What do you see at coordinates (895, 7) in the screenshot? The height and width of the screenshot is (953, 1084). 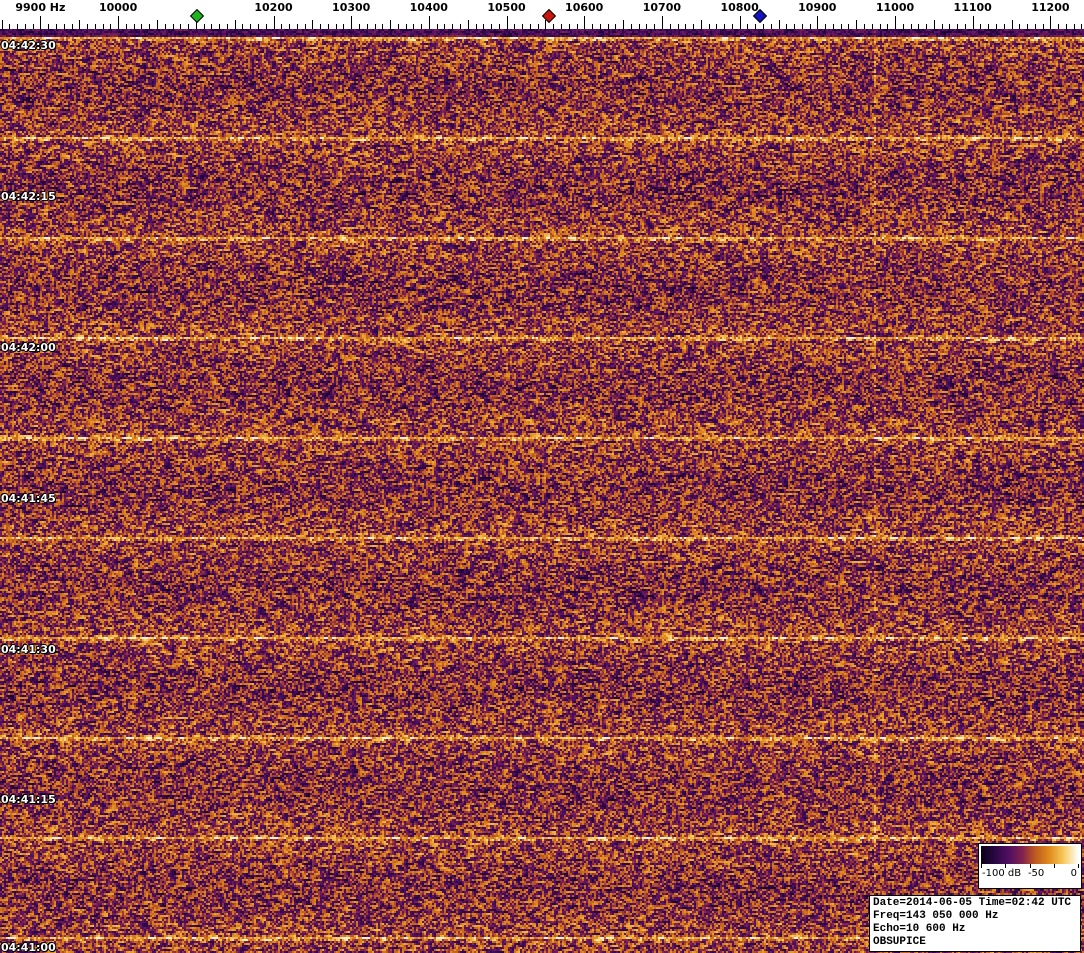 I see `ruler-label: 11000` at bounding box center [895, 7].